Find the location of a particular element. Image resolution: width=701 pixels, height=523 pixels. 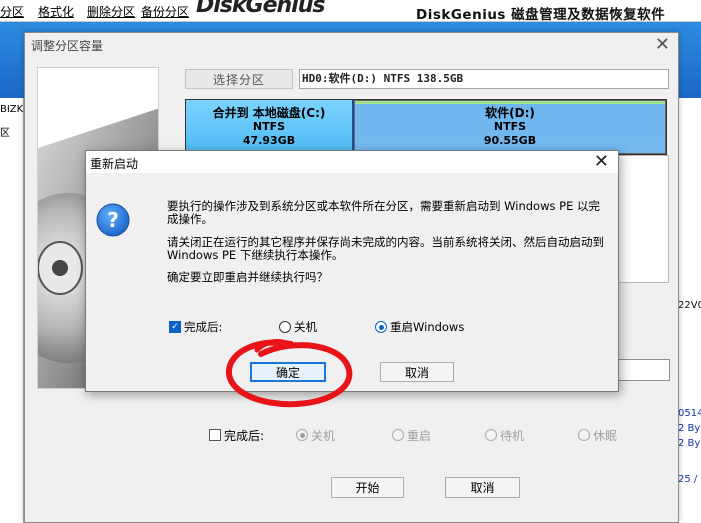

partition-size: 90.55GB is located at coordinates (510, 140).